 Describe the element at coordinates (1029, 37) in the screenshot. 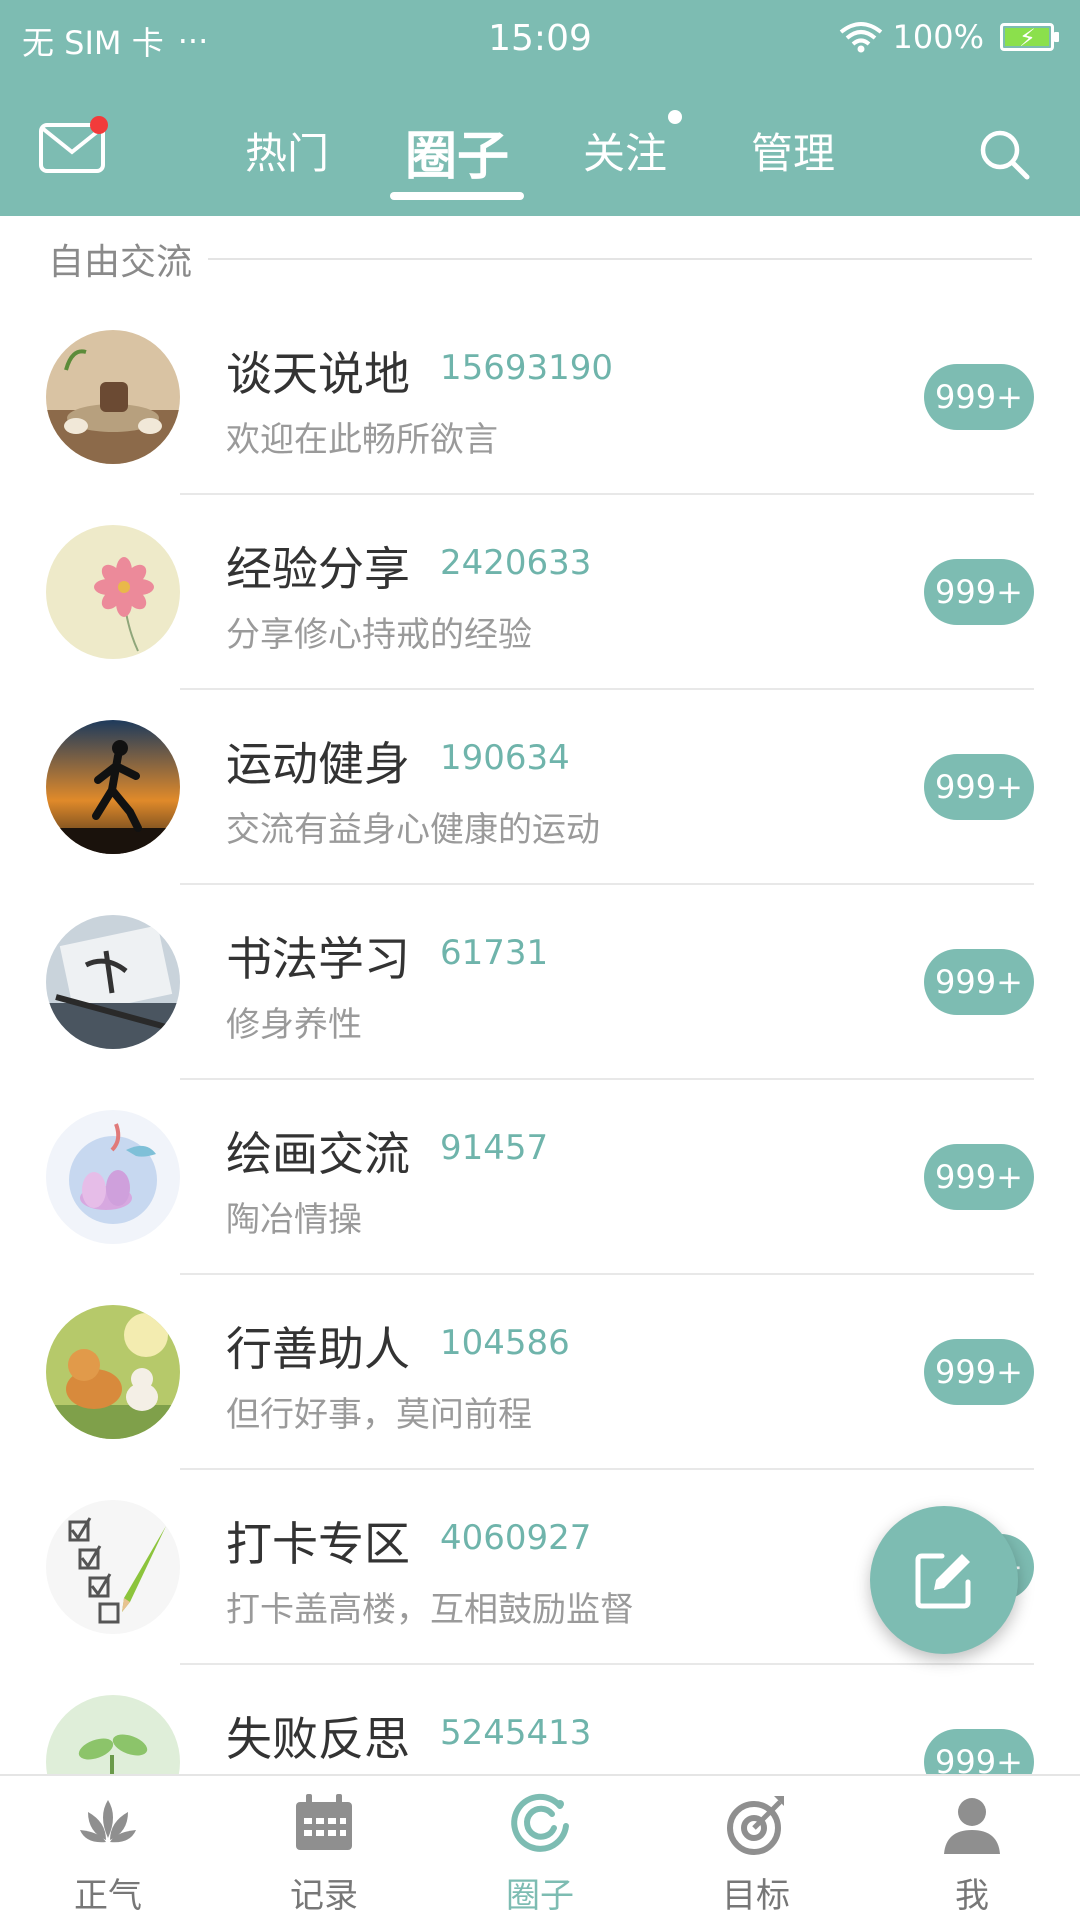

I see `battery-icon: ⚡` at that location.